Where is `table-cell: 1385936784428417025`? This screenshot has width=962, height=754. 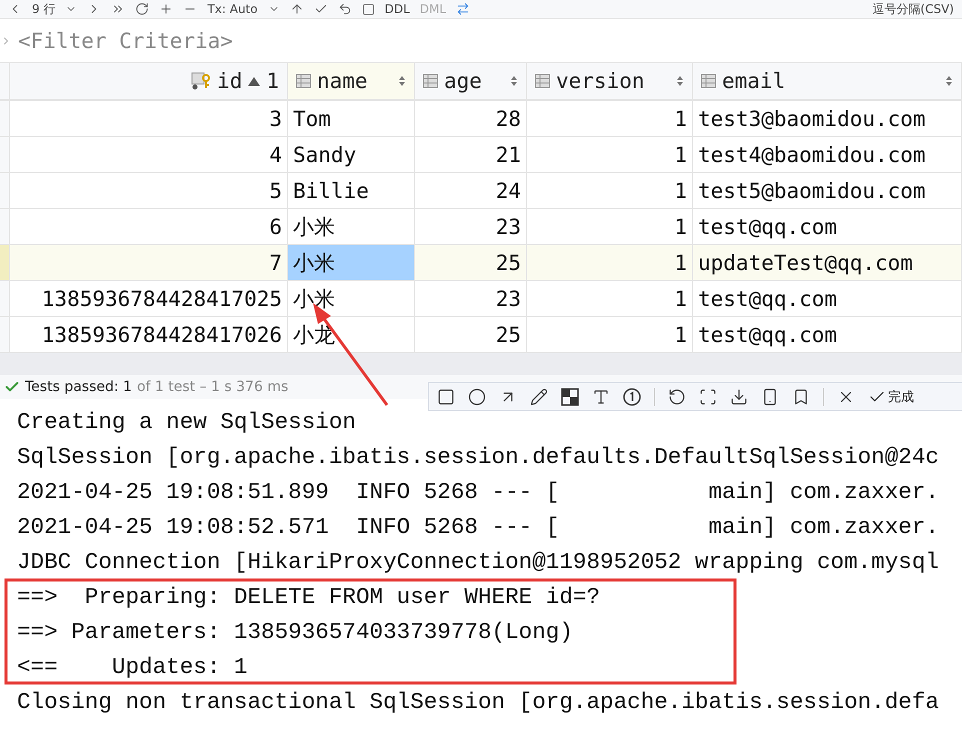 table-cell: 1385936784428417025 is located at coordinates (149, 299).